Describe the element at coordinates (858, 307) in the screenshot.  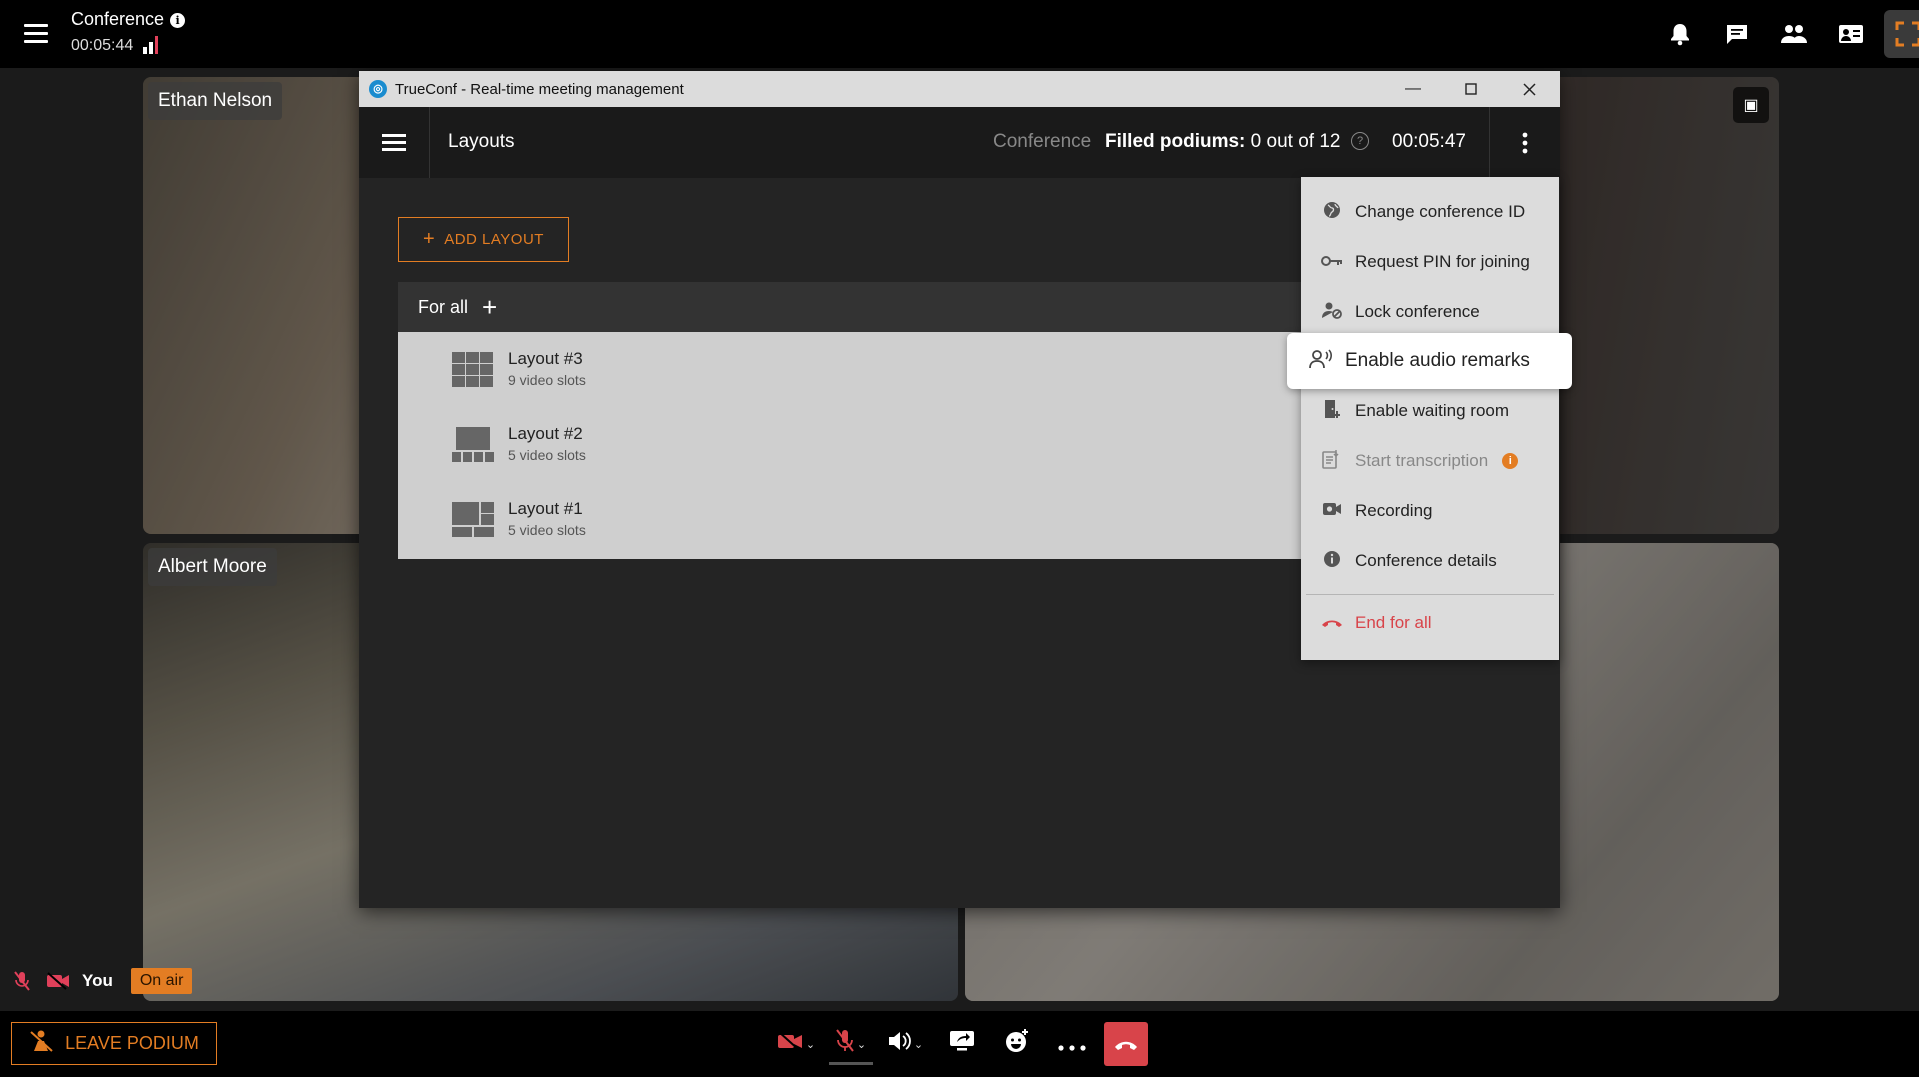
I see `layout-group-header: For all +` at that location.